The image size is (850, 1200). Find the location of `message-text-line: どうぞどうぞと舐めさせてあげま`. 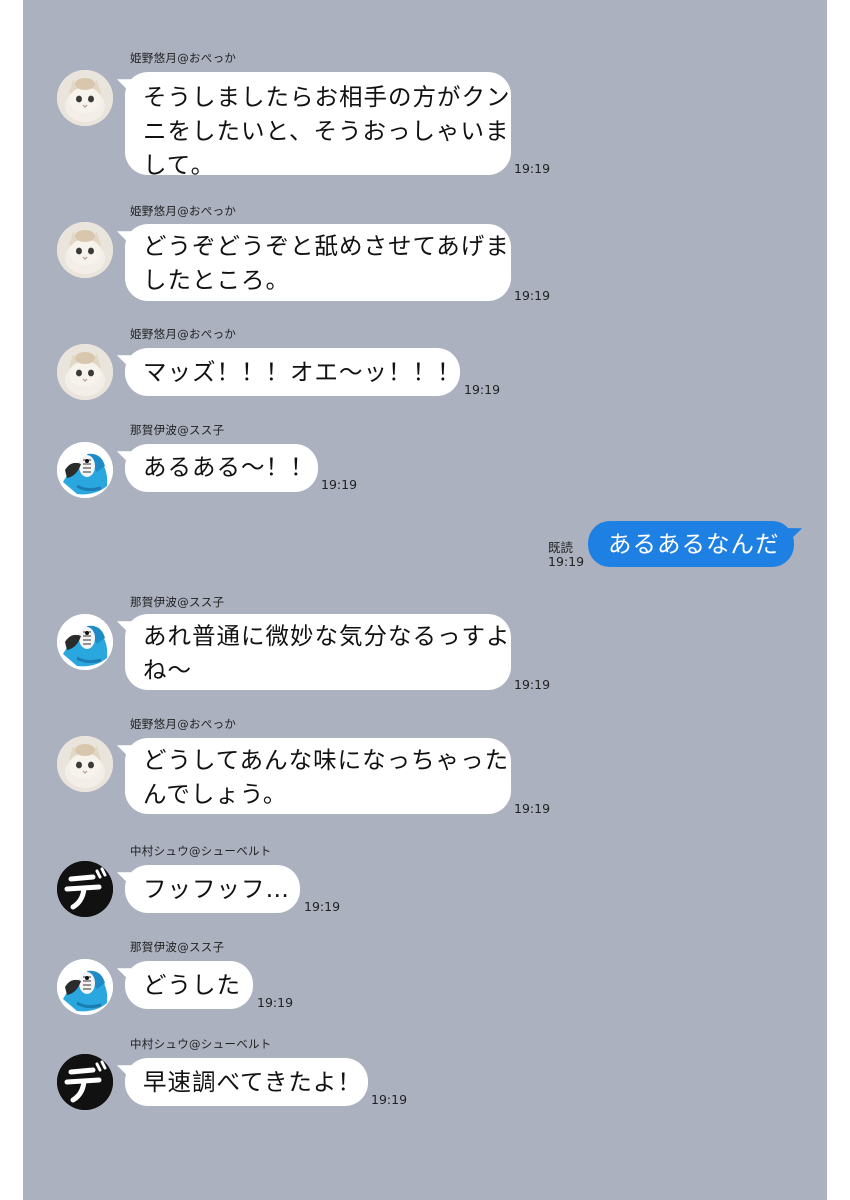

message-text-line: どうぞどうぞと舐めさせてあげま is located at coordinates (326, 246).